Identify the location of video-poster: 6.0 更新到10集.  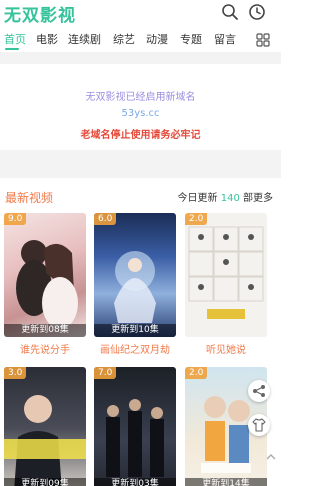
(135, 275).